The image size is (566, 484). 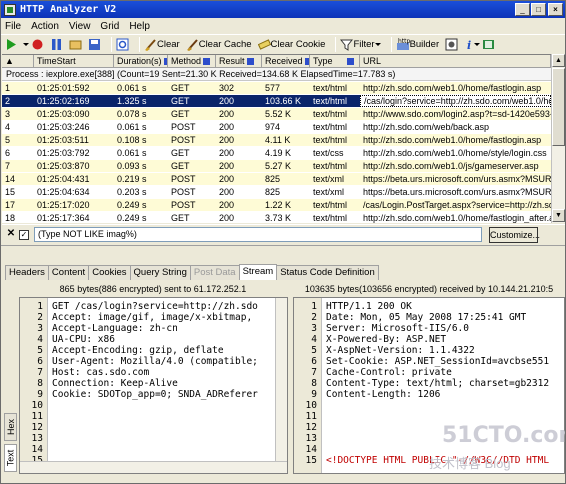 What do you see at coordinates (360, 44) in the screenshot?
I see `filter-button: Filter` at bounding box center [360, 44].